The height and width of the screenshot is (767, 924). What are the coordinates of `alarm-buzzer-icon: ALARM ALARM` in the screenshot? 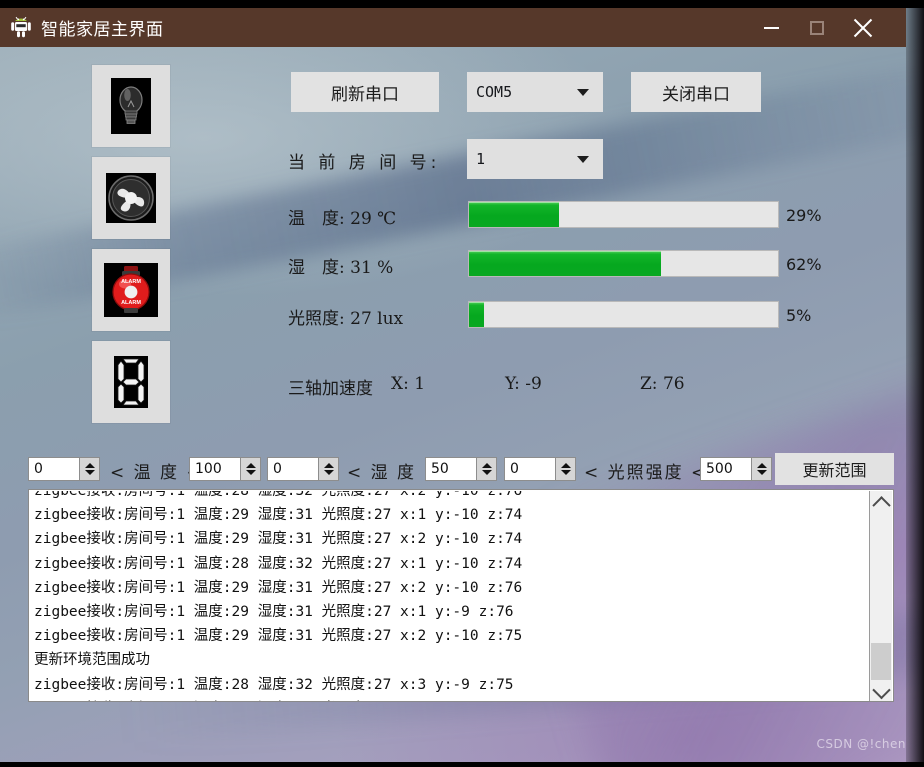 It's located at (131, 290).